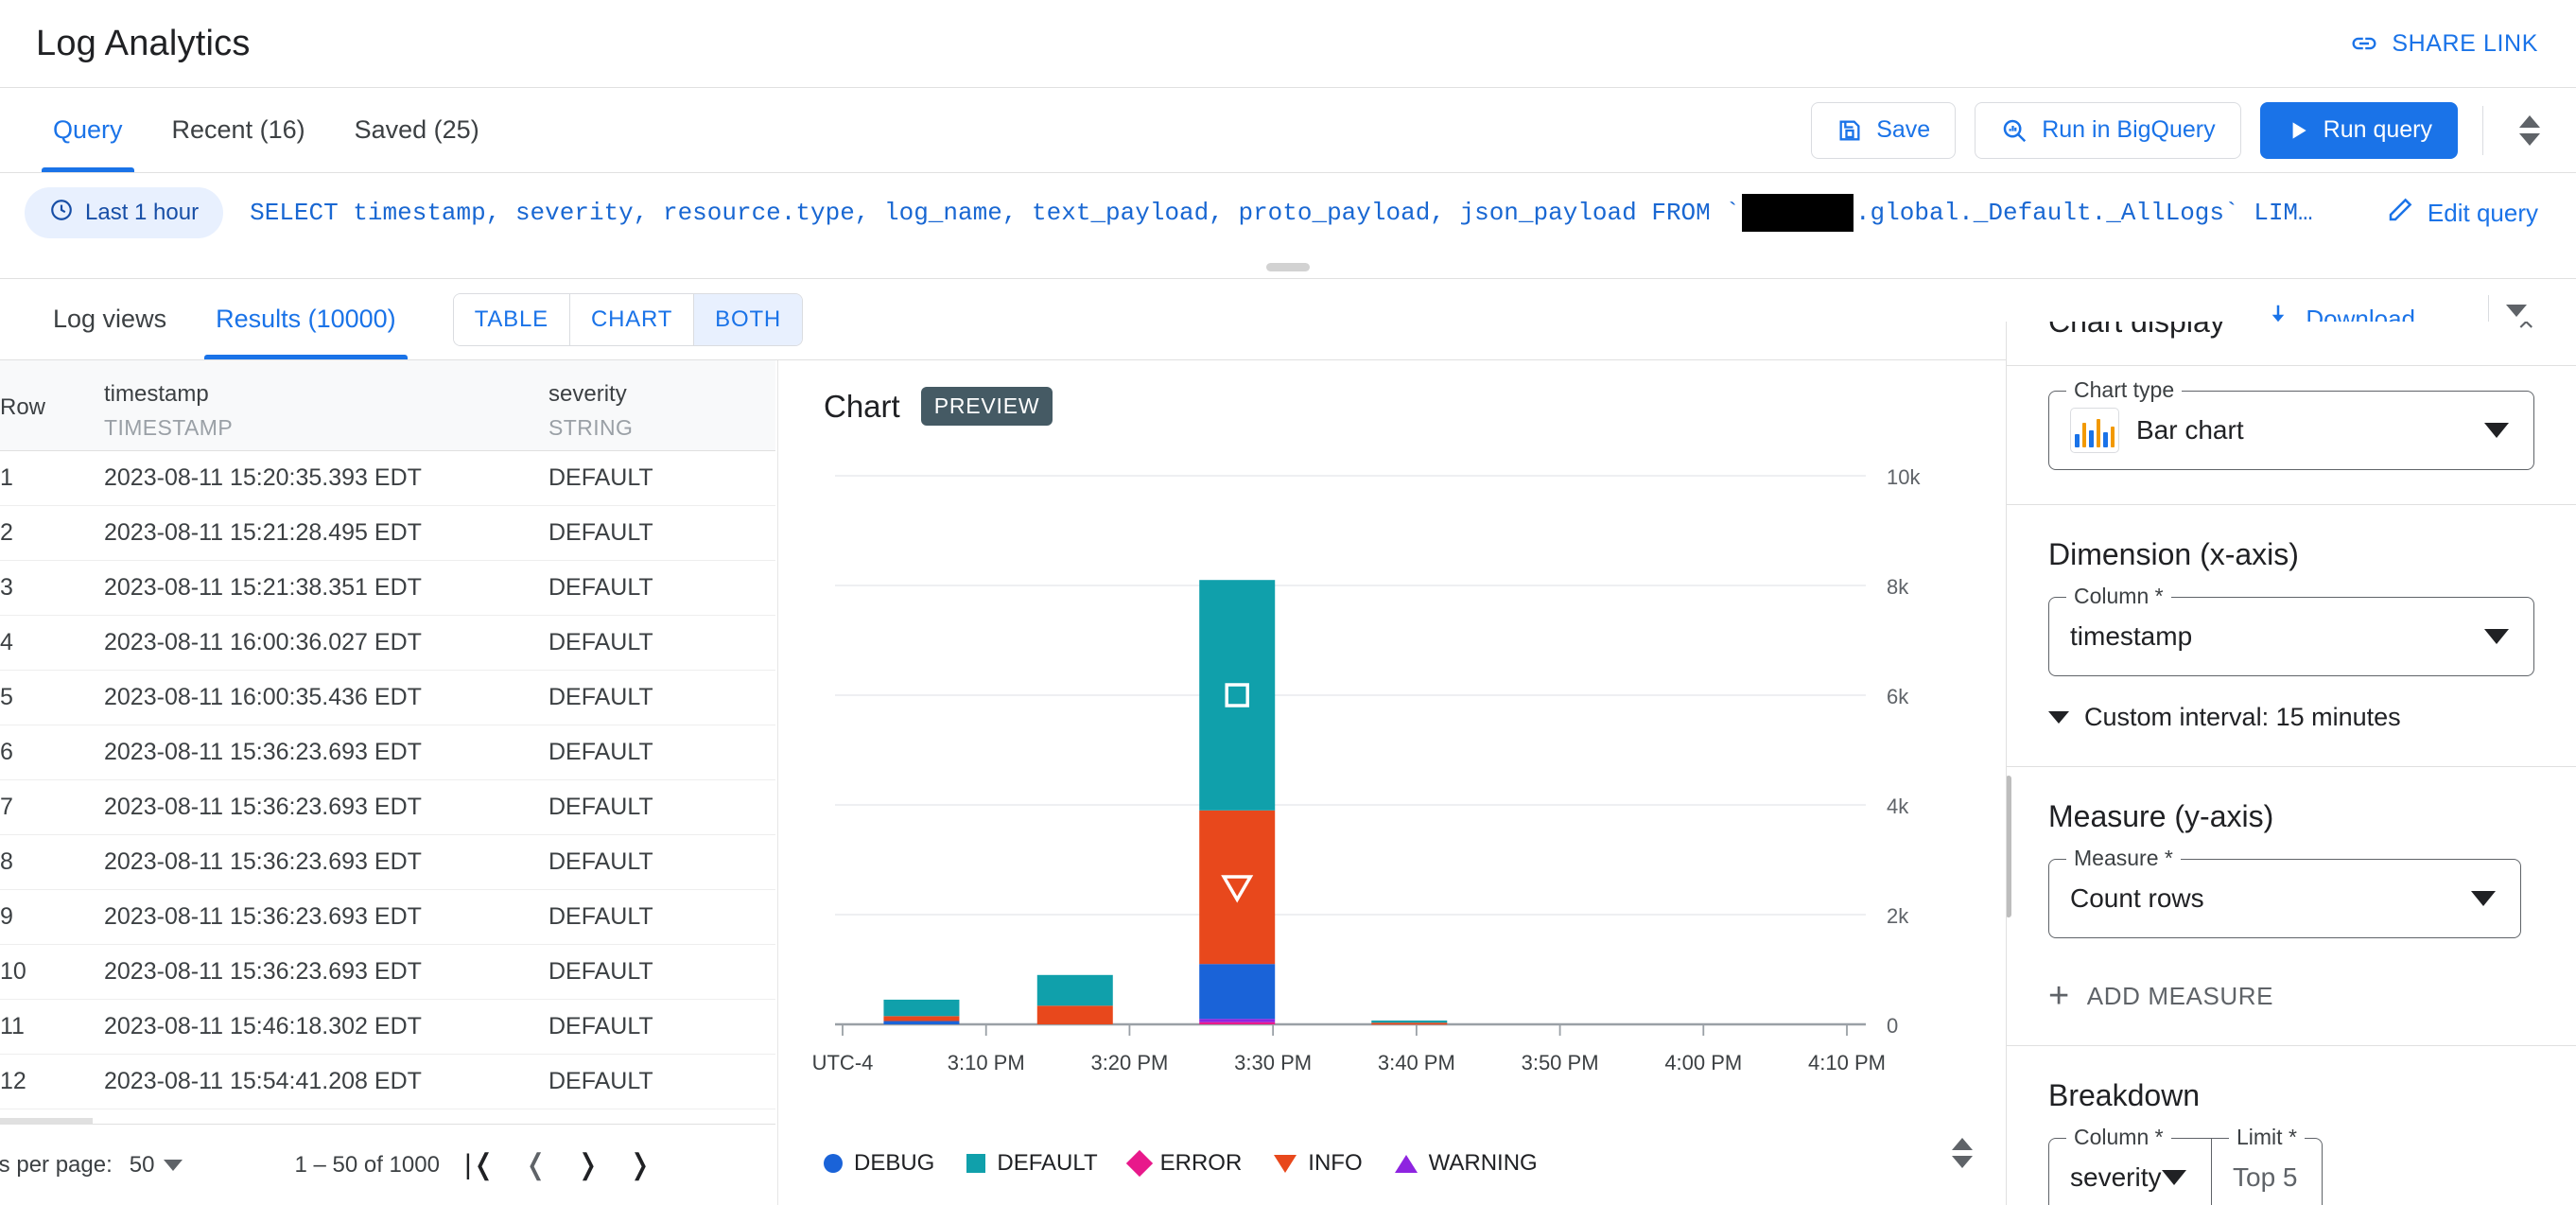 This screenshot has height=1205, width=2576. What do you see at coordinates (748, 319) in the screenshot?
I see `view-mode-both: BOTH` at bounding box center [748, 319].